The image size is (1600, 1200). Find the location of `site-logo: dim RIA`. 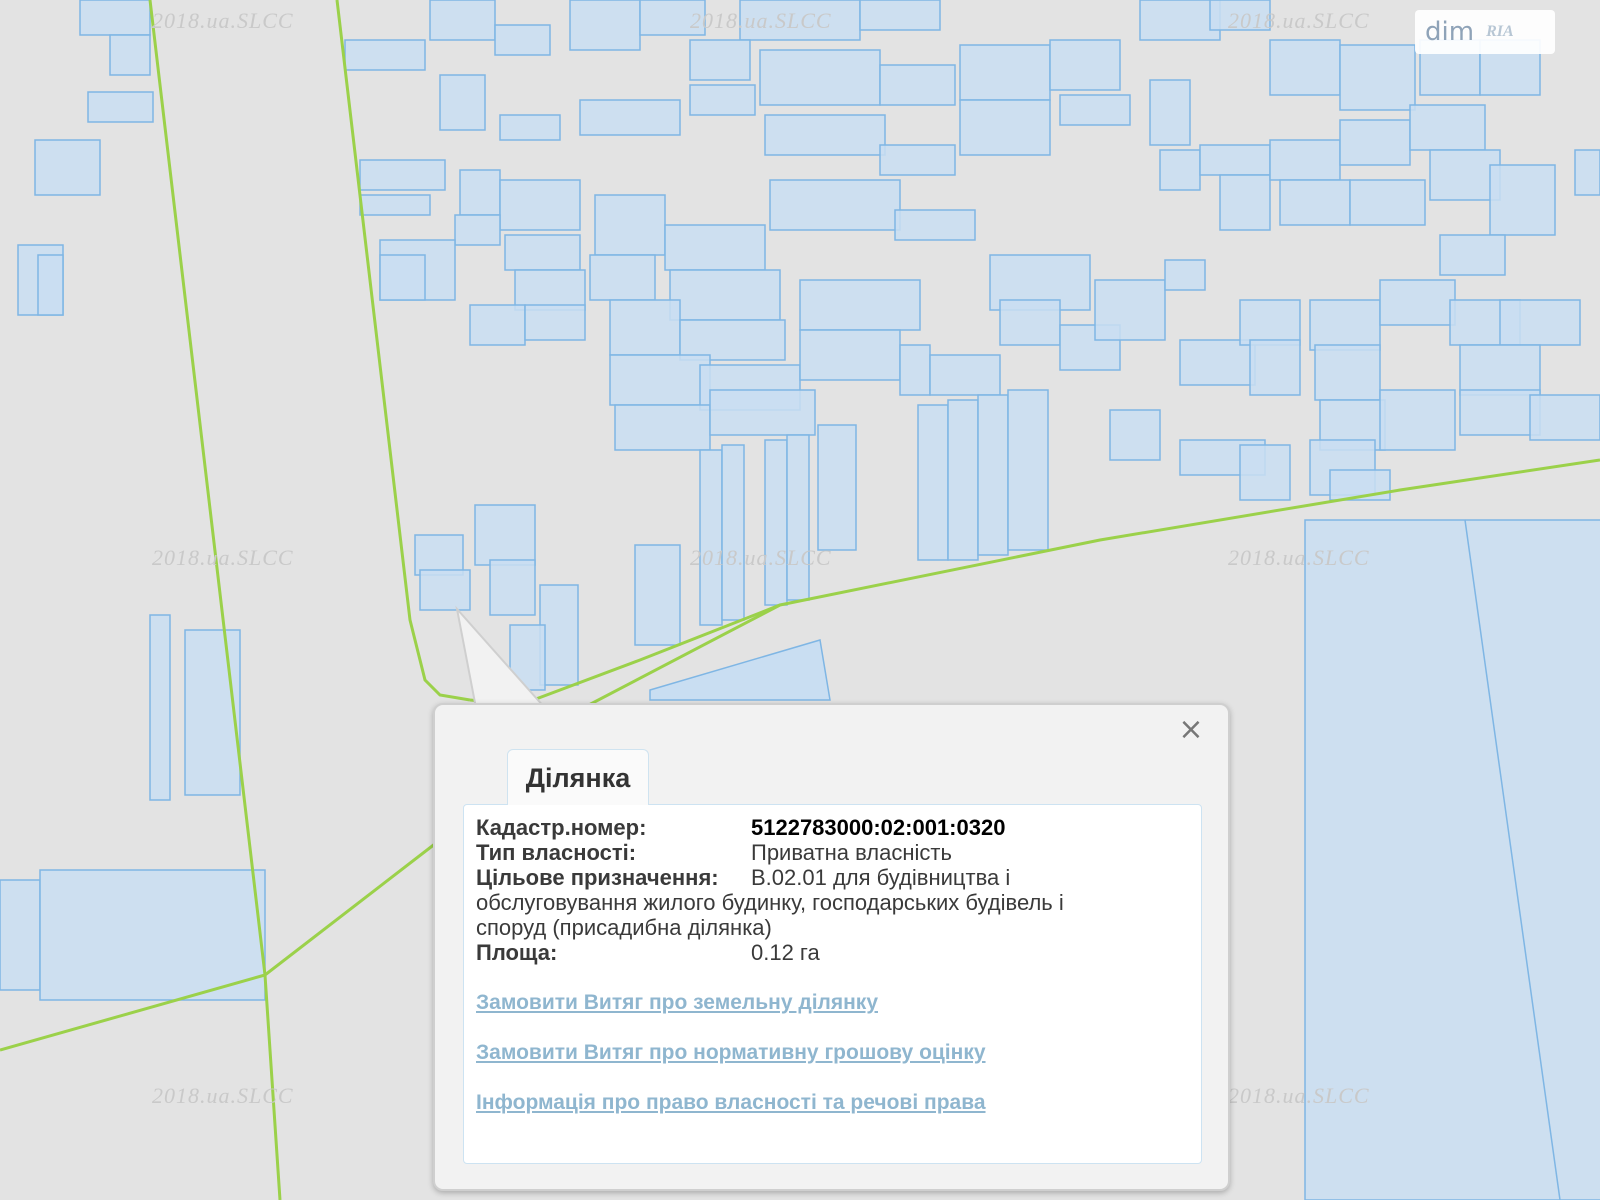

site-logo: dim RIA is located at coordinates (1485, 32).